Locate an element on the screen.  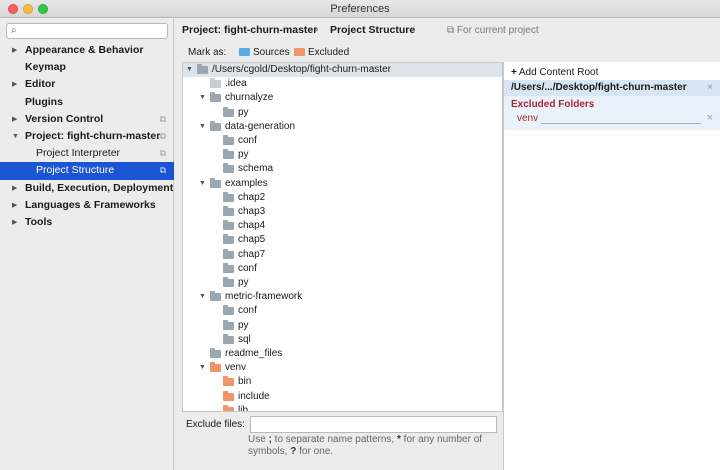
content-root-path: /Users/.../Desktop/fight-churn-master × is located at coordinates (612, 88).